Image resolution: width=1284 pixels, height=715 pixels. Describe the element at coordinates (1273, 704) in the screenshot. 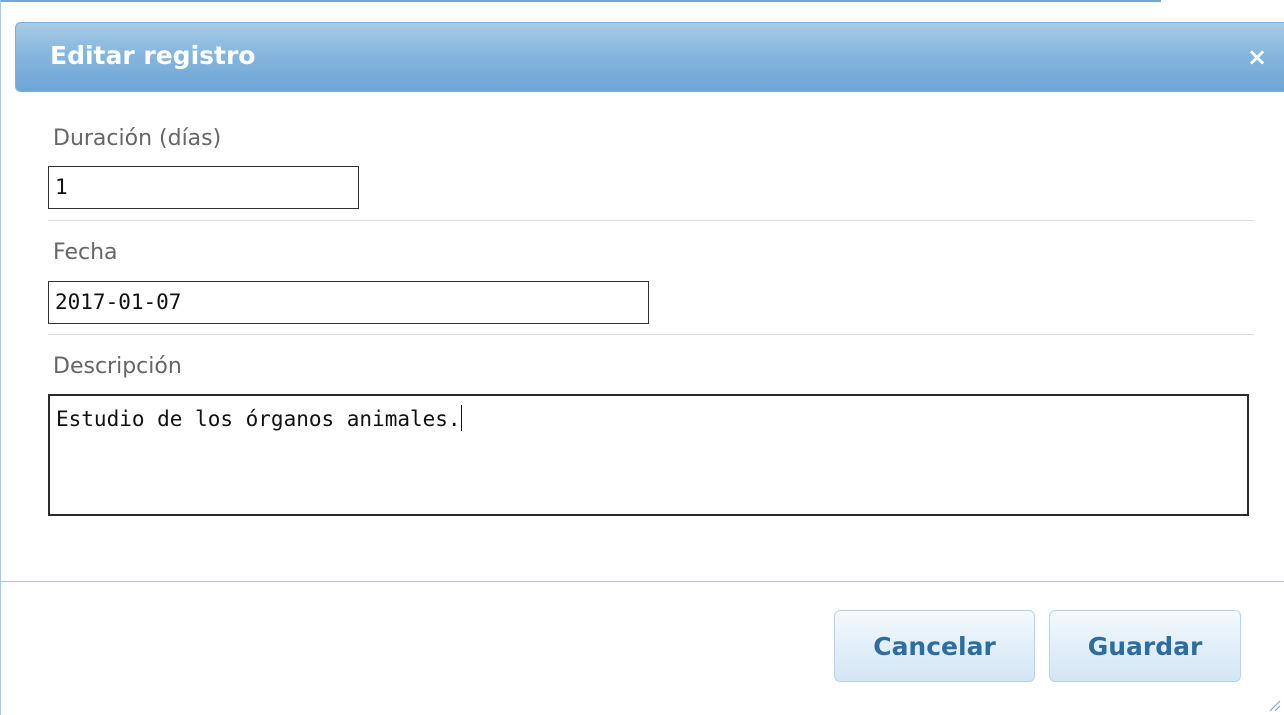

I see `resize-grip-icon` at that location.